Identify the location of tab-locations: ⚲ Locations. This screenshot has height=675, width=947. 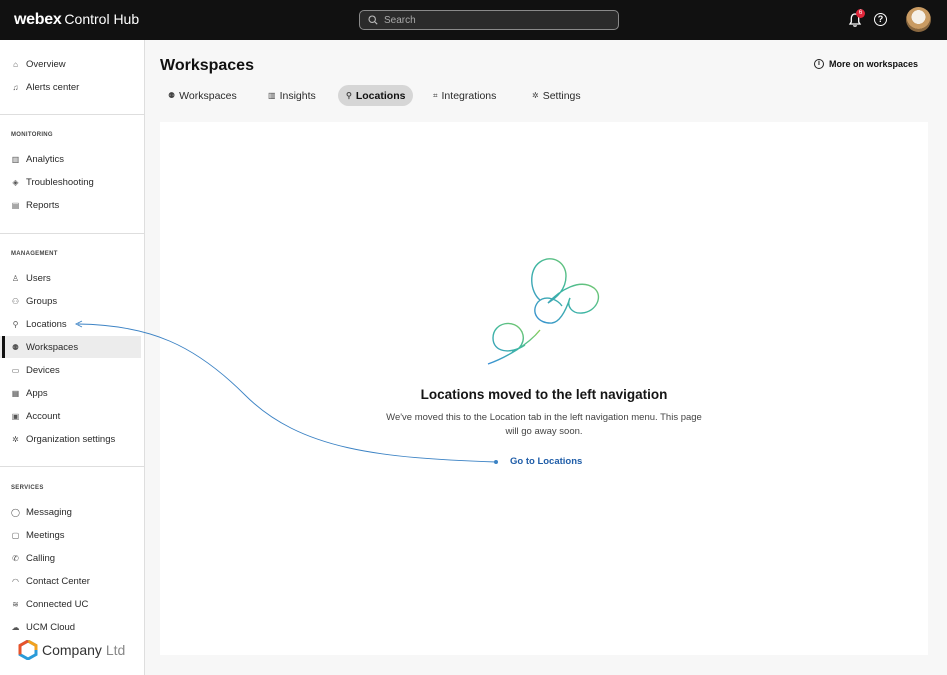
(376, 95).